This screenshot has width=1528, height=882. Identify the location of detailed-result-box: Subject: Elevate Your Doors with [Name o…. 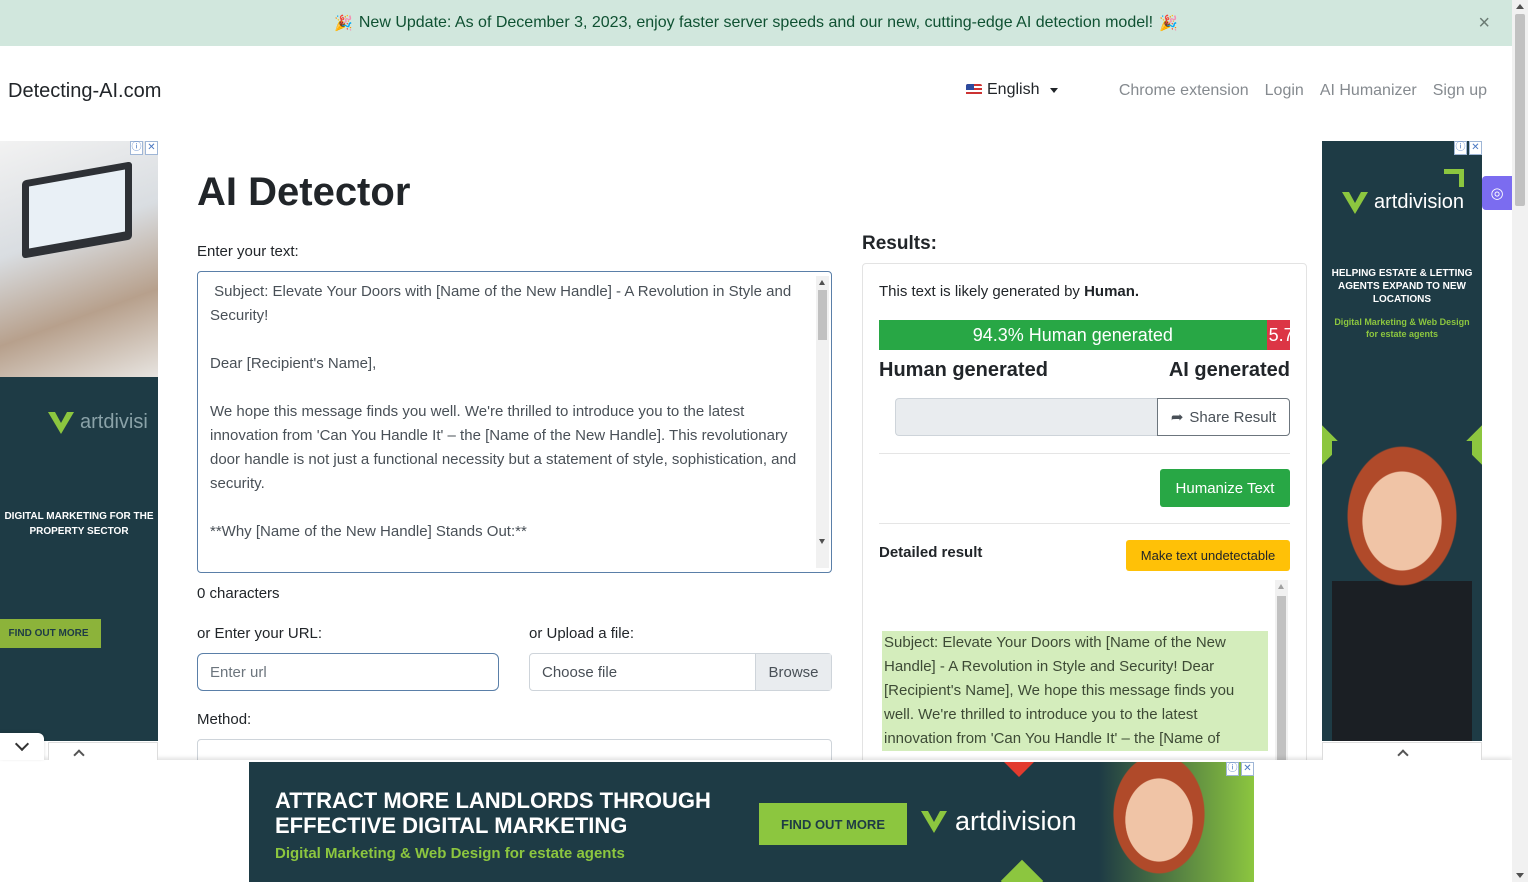
(1086, 670).